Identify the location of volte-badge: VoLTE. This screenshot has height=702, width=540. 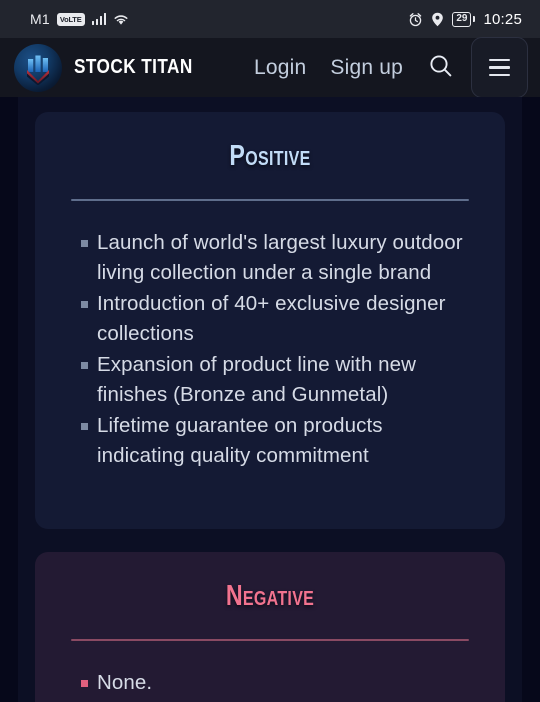
(70, 19).